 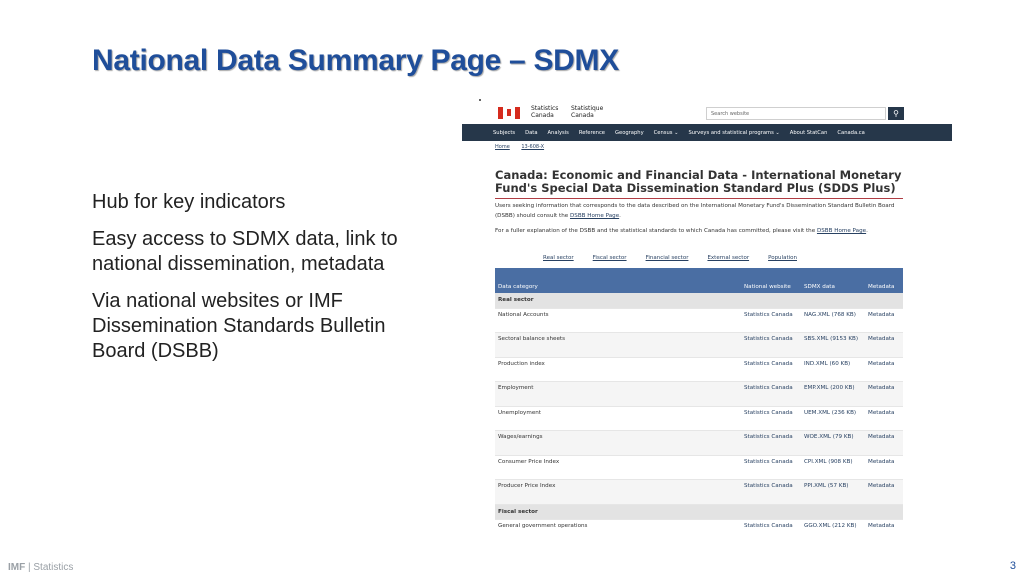 I want to click on nav-item: Reference, so click(x=592, y=133).